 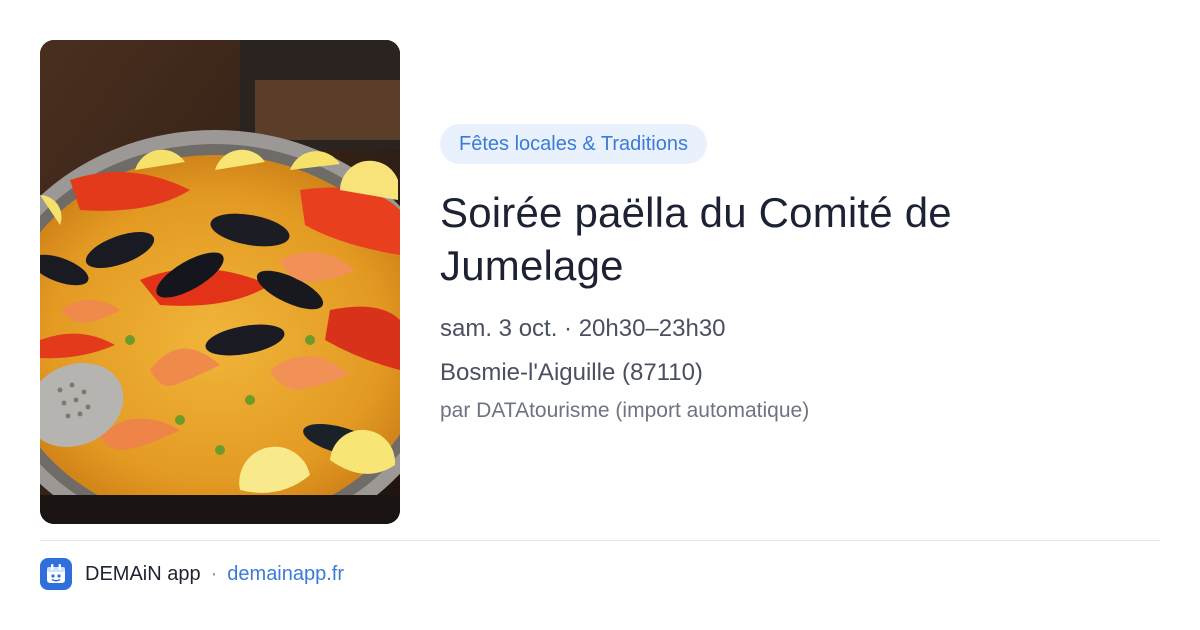 I want to click on footer: DEMAiN app · demainapp.fr, so click(x=192, y=574).